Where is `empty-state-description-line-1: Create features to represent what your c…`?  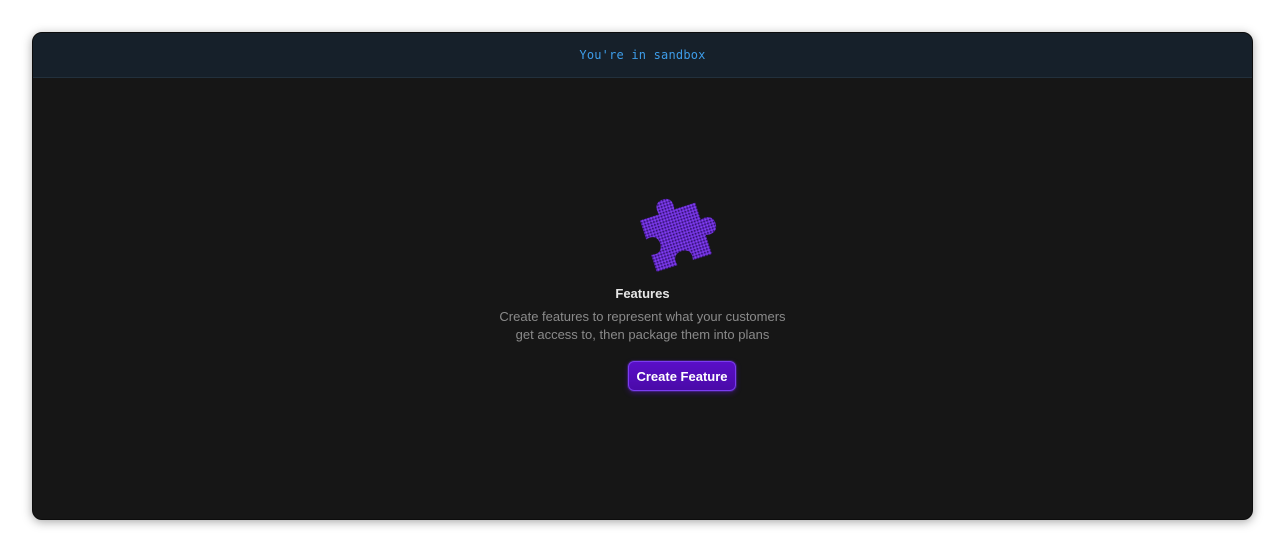
empty-state-description-line-1: Create features to represent what your c… is located at coordinates (642, 316).